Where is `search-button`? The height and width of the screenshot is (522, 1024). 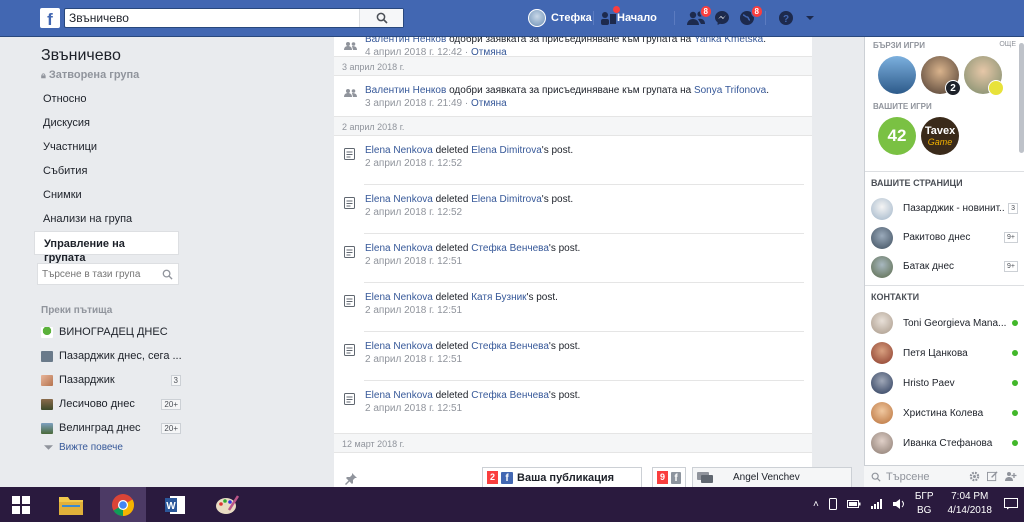 search-button is located at coordinates (381, 18).